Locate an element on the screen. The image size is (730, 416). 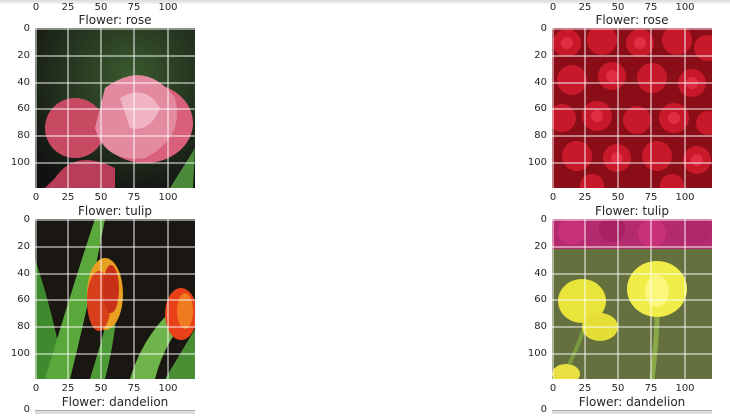
tulip-image-left is located at coordinates (115, 299).